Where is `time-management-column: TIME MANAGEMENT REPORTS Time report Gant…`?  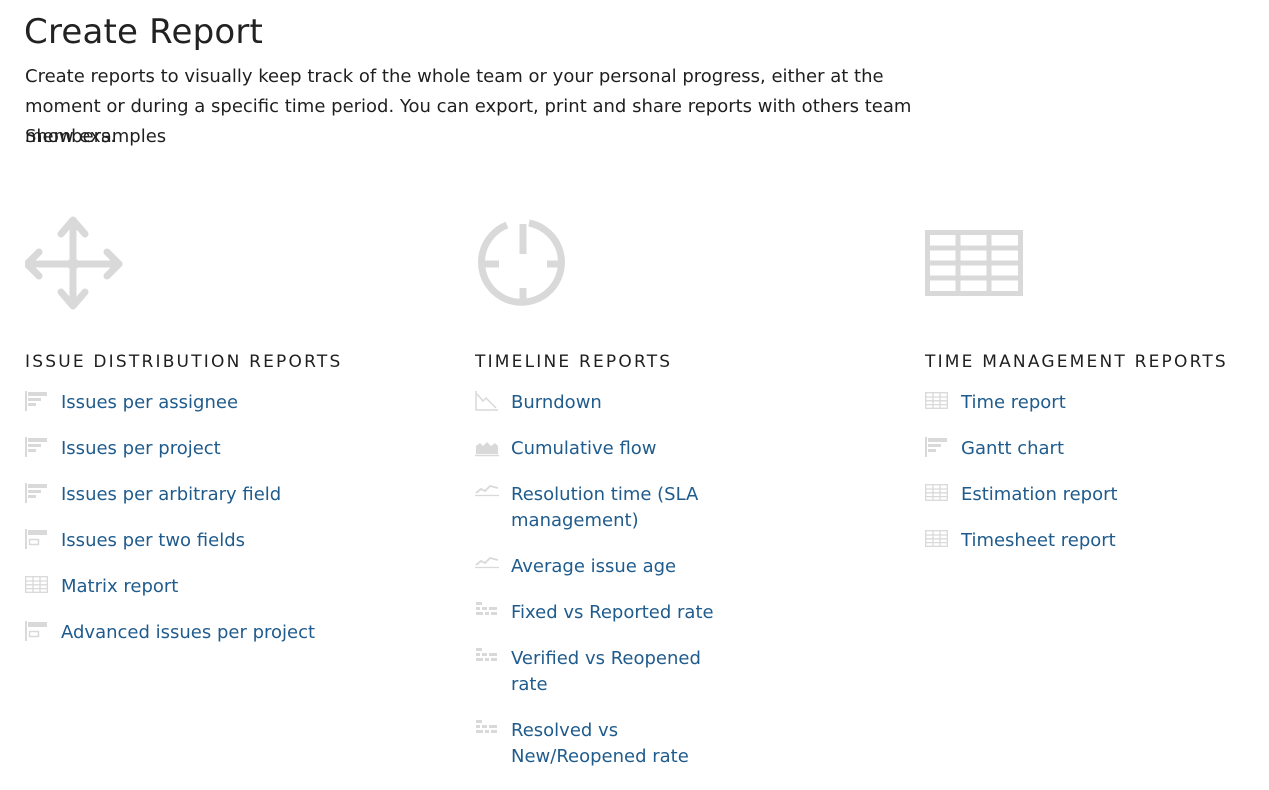
time-management-column: TIME MANAGEMENT REPORTS Time report Gant… is located at coordinates (1097, 393).